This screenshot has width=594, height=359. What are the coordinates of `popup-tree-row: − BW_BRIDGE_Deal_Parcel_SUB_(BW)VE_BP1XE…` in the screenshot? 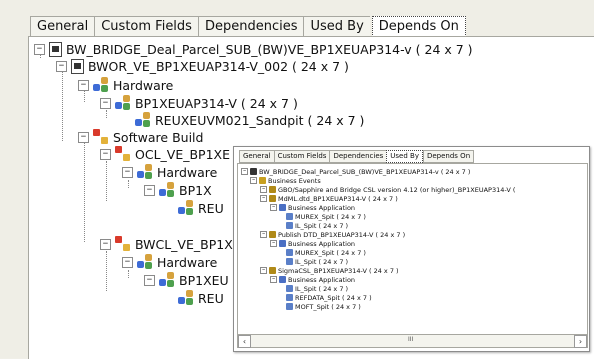 It's located at (355, 171).